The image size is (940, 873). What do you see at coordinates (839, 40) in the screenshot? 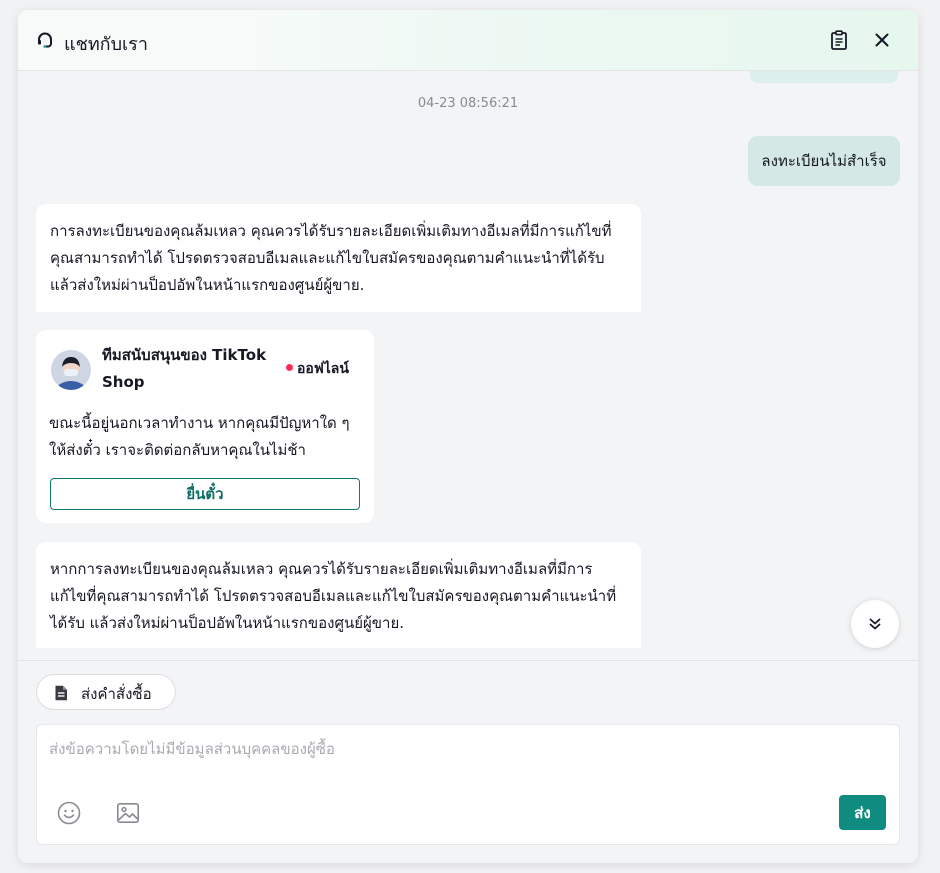
I see `clipboard-icon` at bounding box center [839, 40].